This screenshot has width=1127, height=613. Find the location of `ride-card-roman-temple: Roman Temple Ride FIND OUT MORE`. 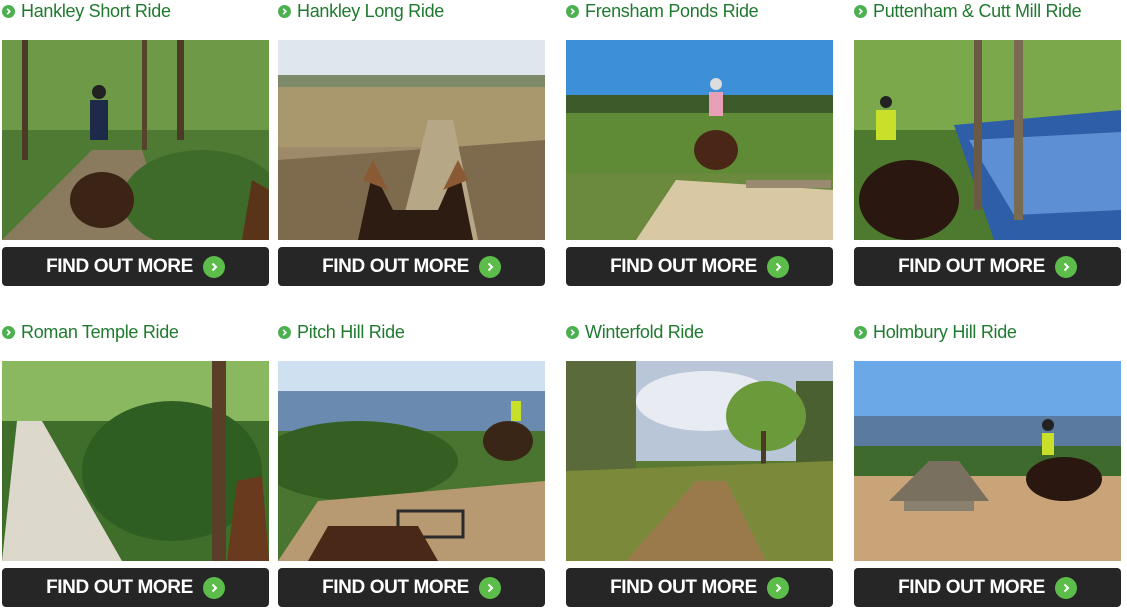

ride-card-roman-temple: Roman Temple Ride FIND OUT MORE is located at coordinates (136, 464).